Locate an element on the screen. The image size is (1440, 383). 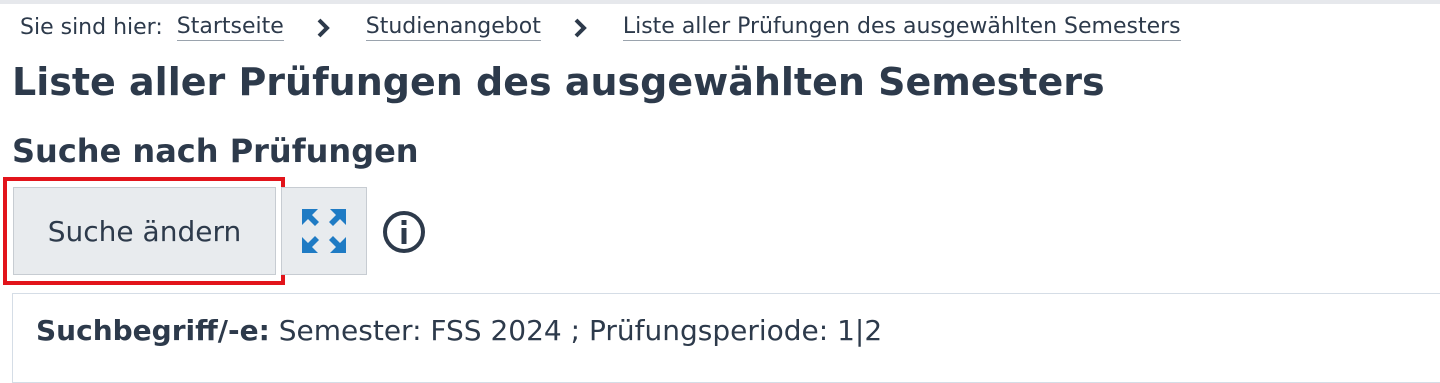
top-divider is located at coordinates (720, 2).